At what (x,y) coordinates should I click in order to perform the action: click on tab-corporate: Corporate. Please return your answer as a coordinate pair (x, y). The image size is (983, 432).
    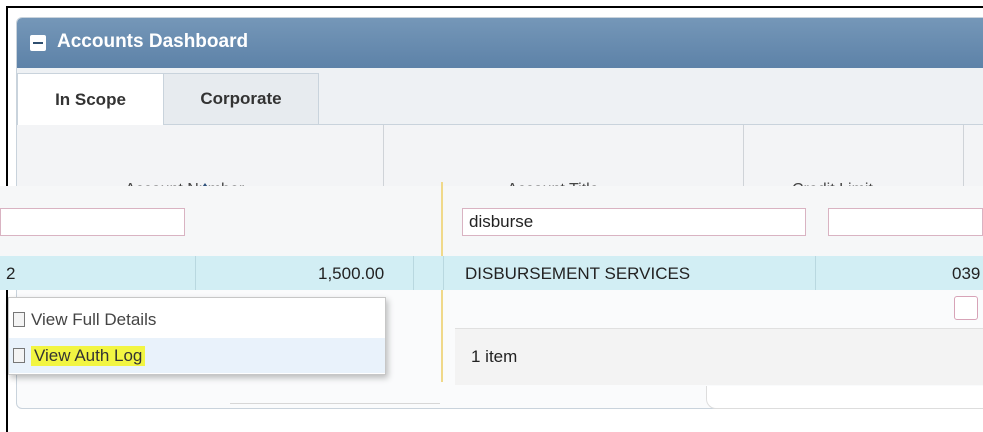
    Looking at the image, I should click on (241, 98).